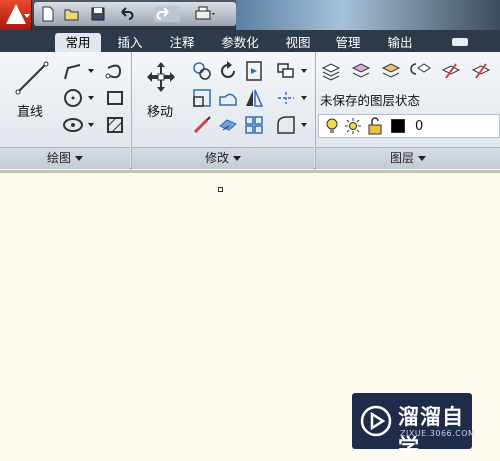 The width and height of the screenshot is (500, 461). What do you see at coordinates (58, 158) in the screenshot?
I see `draw-panel-label: 绘图` at bounding box center [58, 158].